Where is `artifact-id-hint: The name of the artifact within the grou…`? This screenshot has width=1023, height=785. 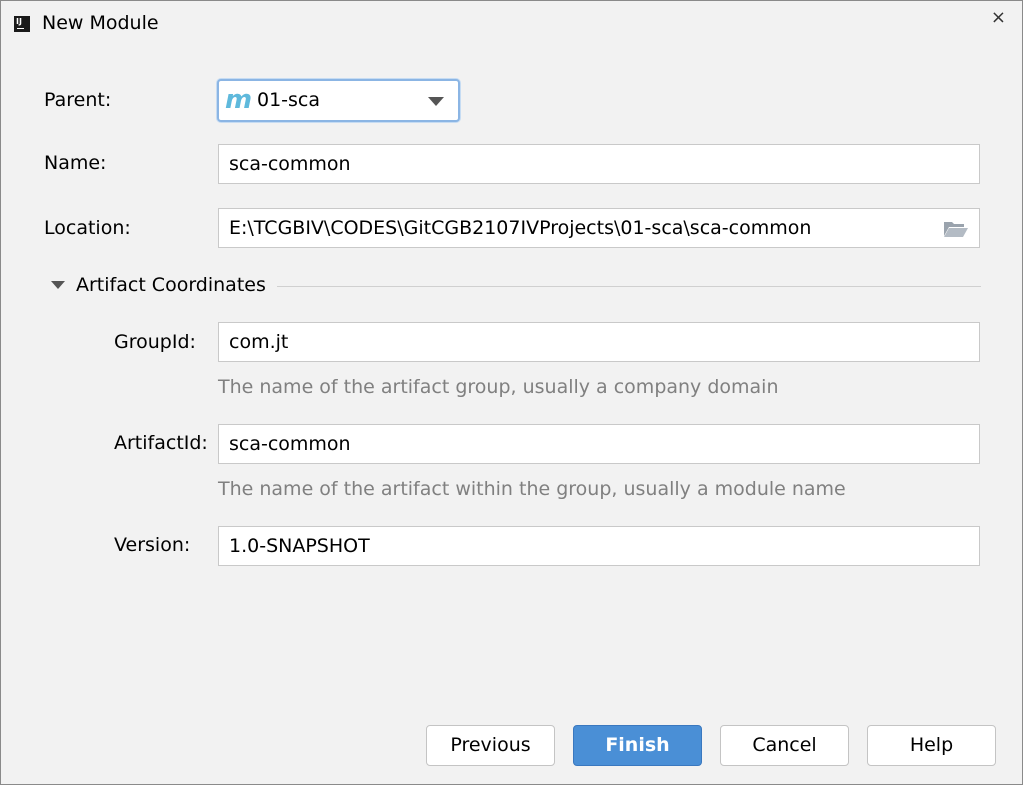
artifact-id-hint: The name of the artifact within the grou… is located at coordinates (532, 489).